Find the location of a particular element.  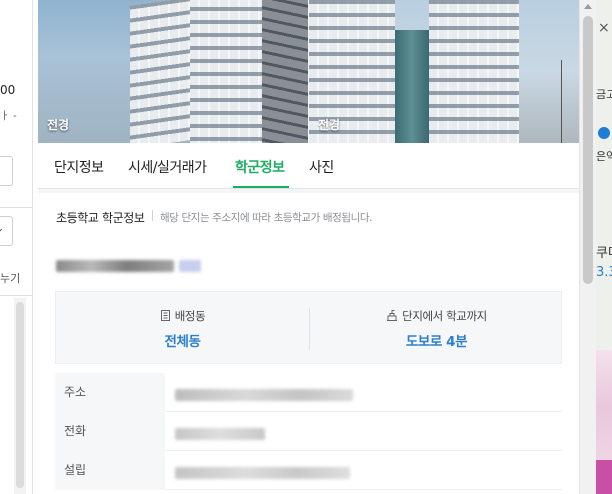

table-row: 설립 is located at coordinates (308, 470).